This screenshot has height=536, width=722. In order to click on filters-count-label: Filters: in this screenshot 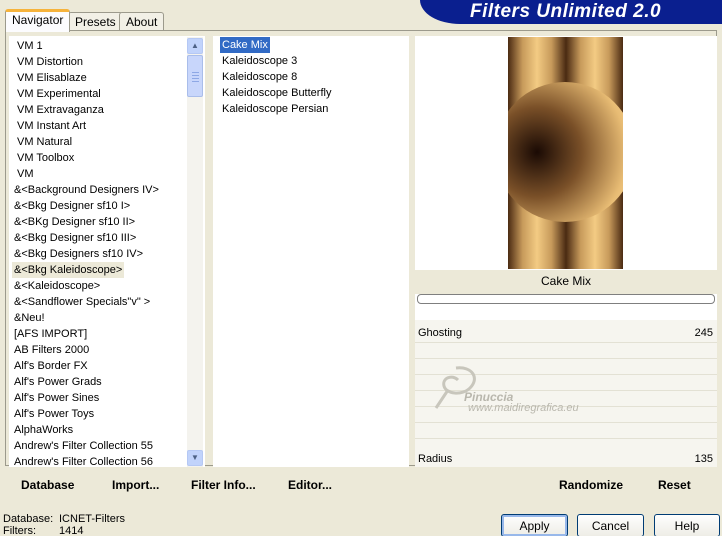, I will do `click(19, 530)`.